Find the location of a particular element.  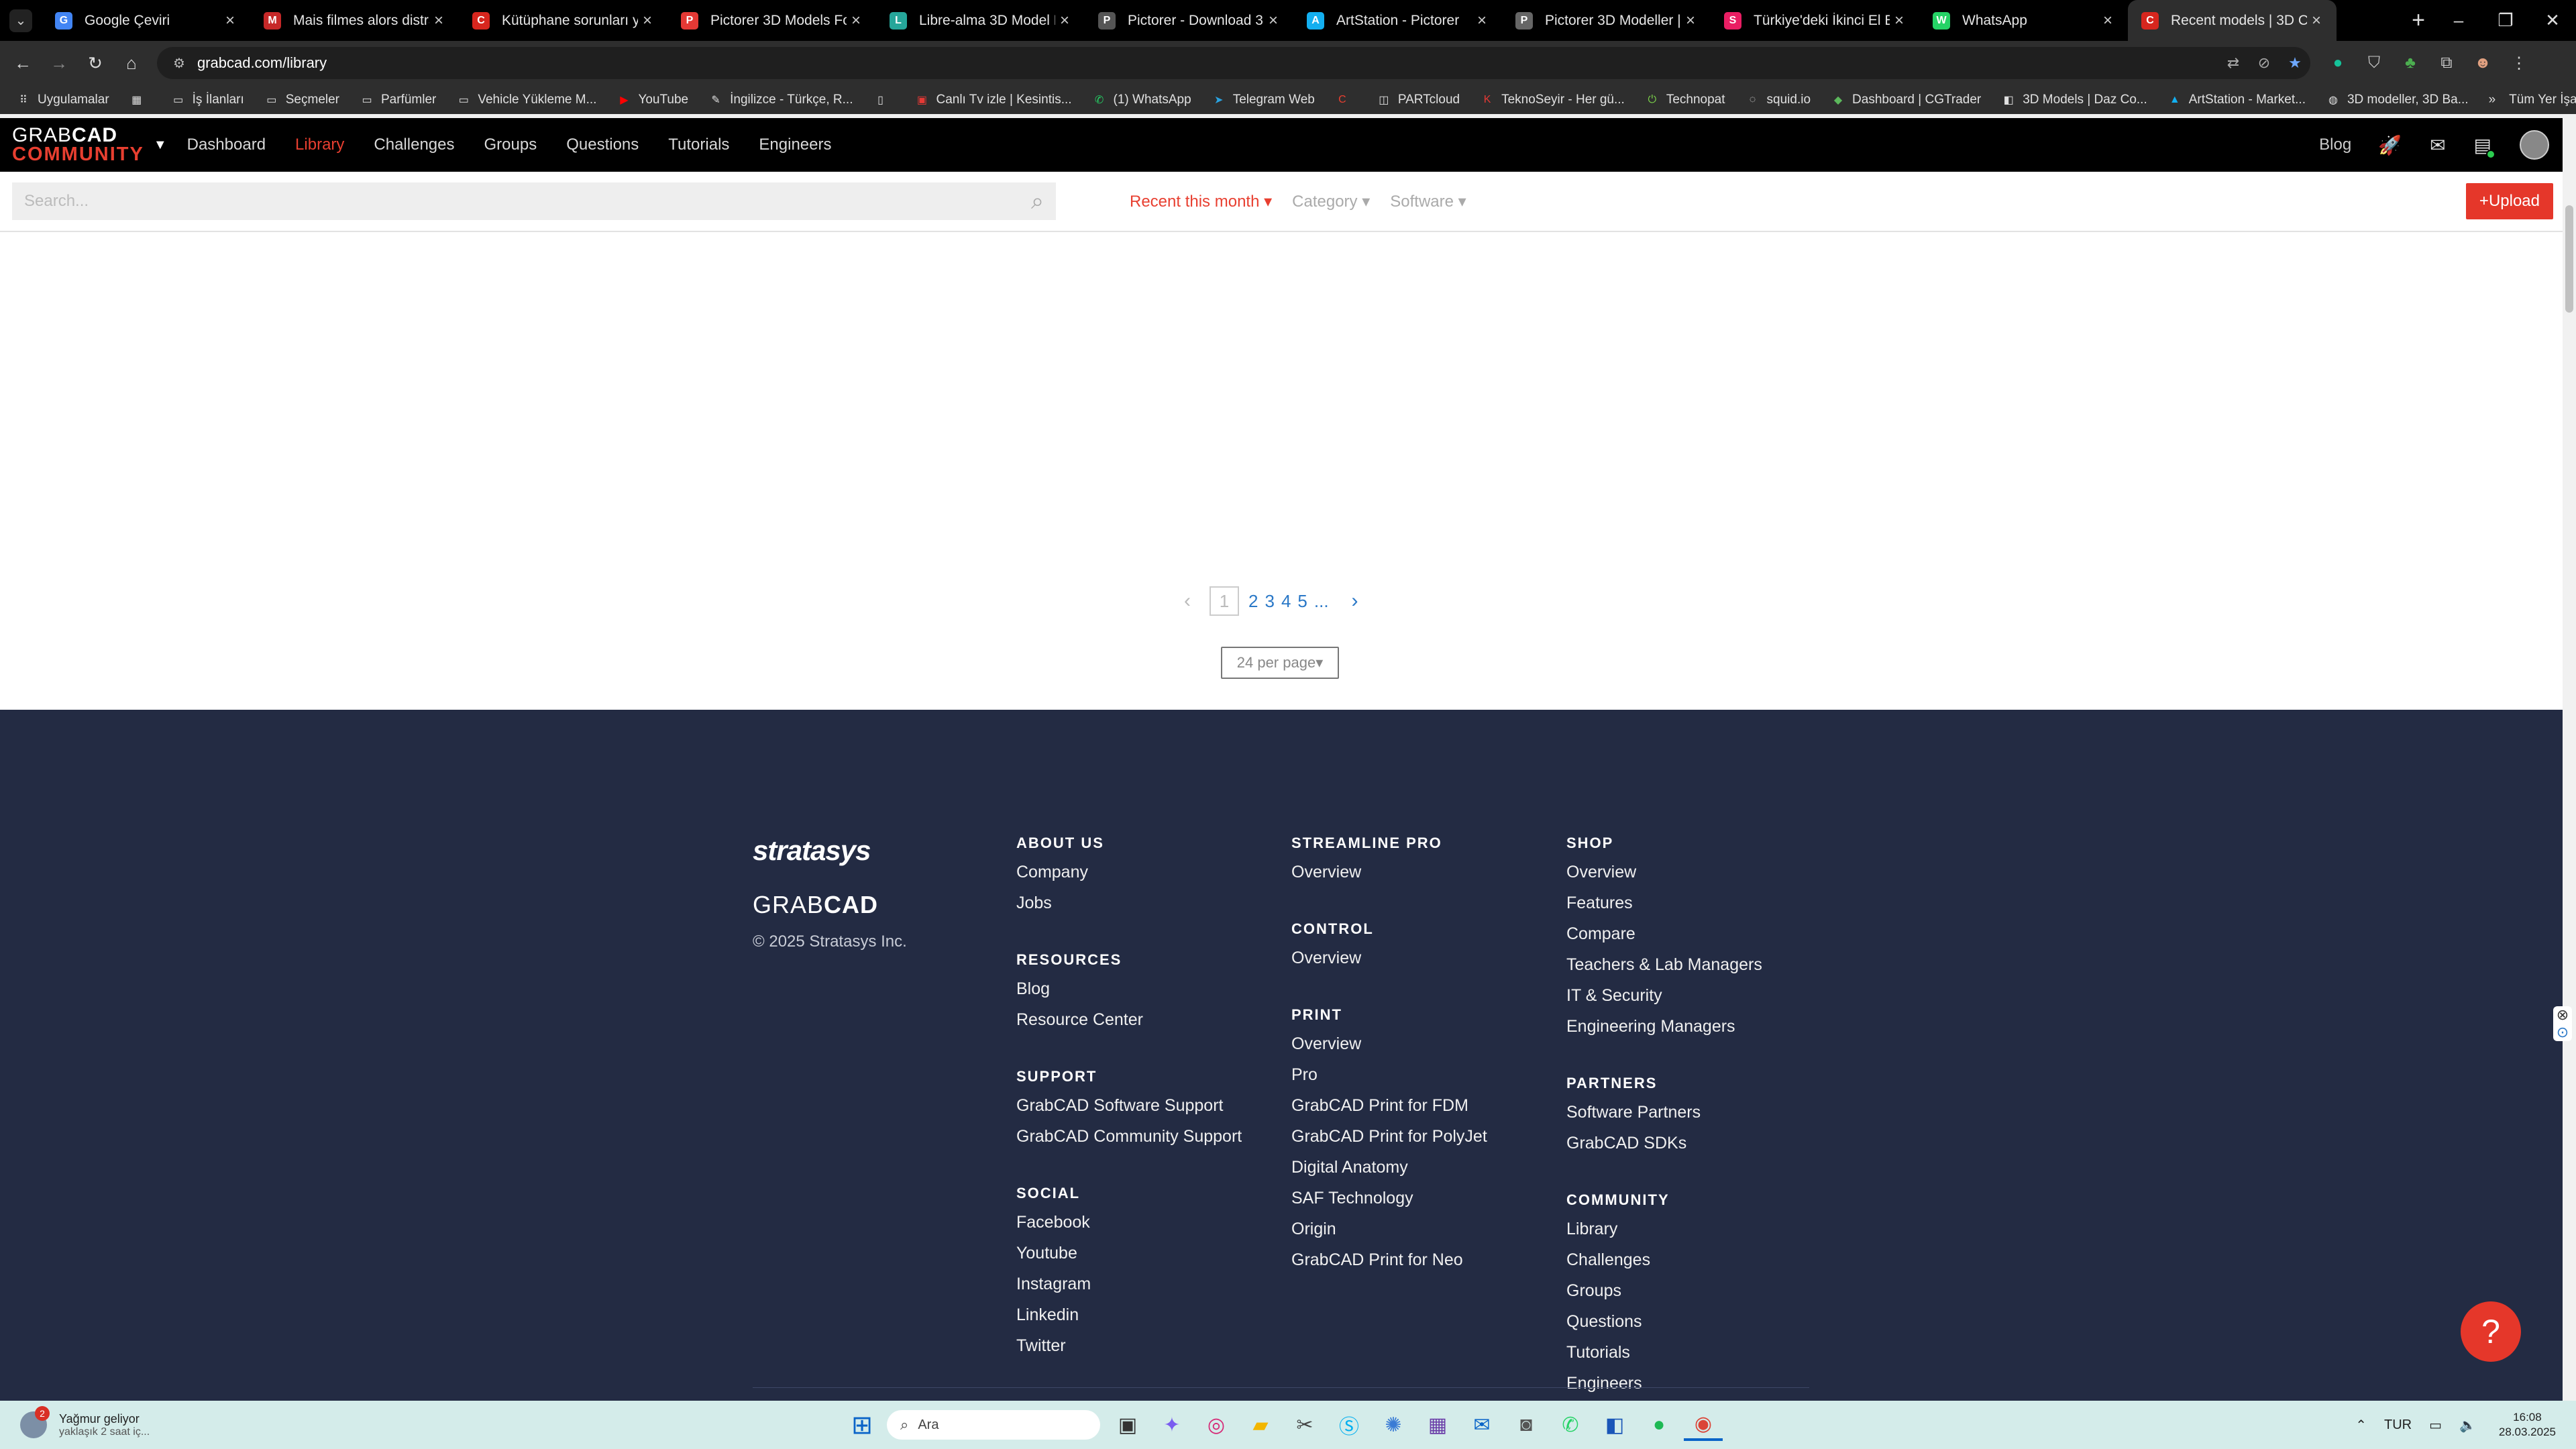

nav-link-tutorials: Tutorials is located at coordinates (698, 145).